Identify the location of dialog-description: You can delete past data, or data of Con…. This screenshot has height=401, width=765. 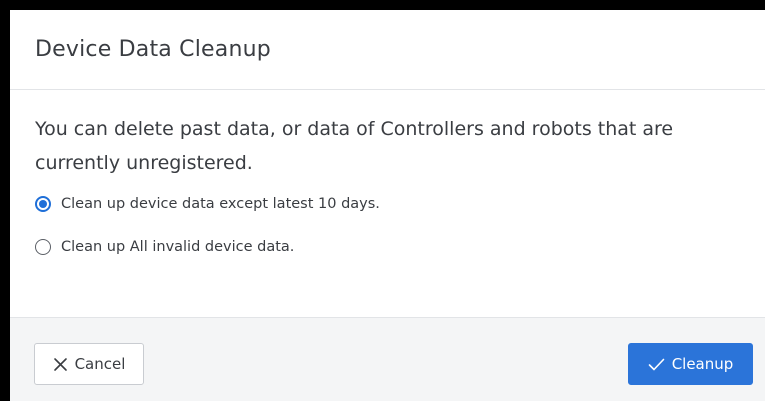
(354, 146).